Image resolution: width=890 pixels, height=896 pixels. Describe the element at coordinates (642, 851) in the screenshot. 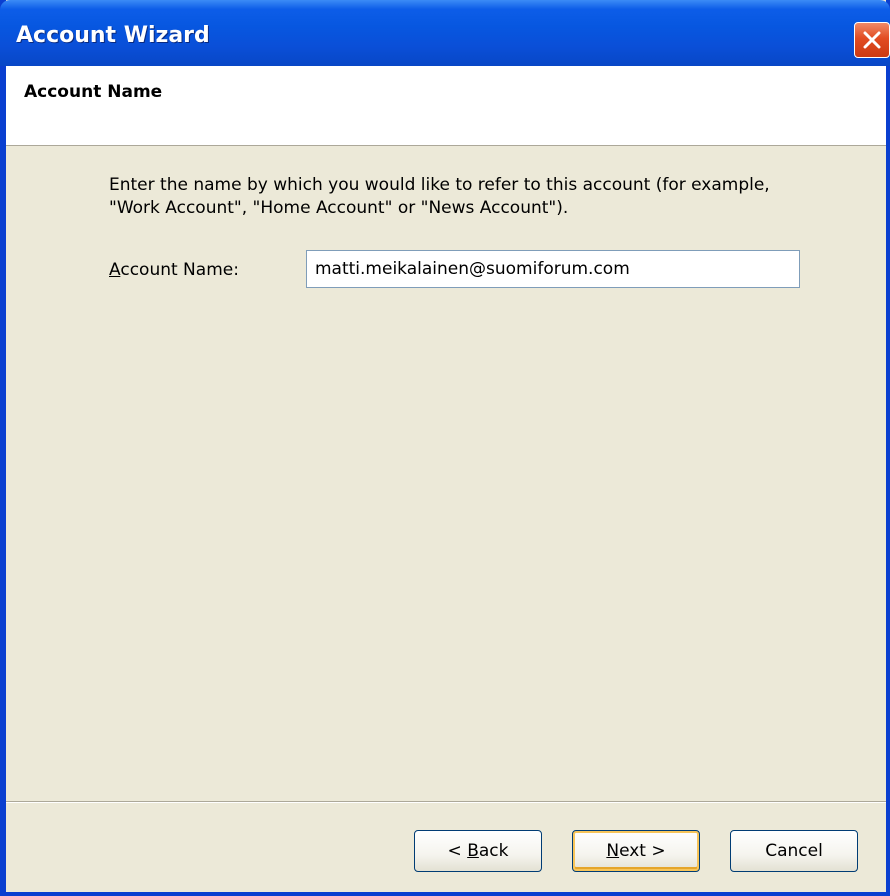

I see `next-button-text: ext >` at that location.